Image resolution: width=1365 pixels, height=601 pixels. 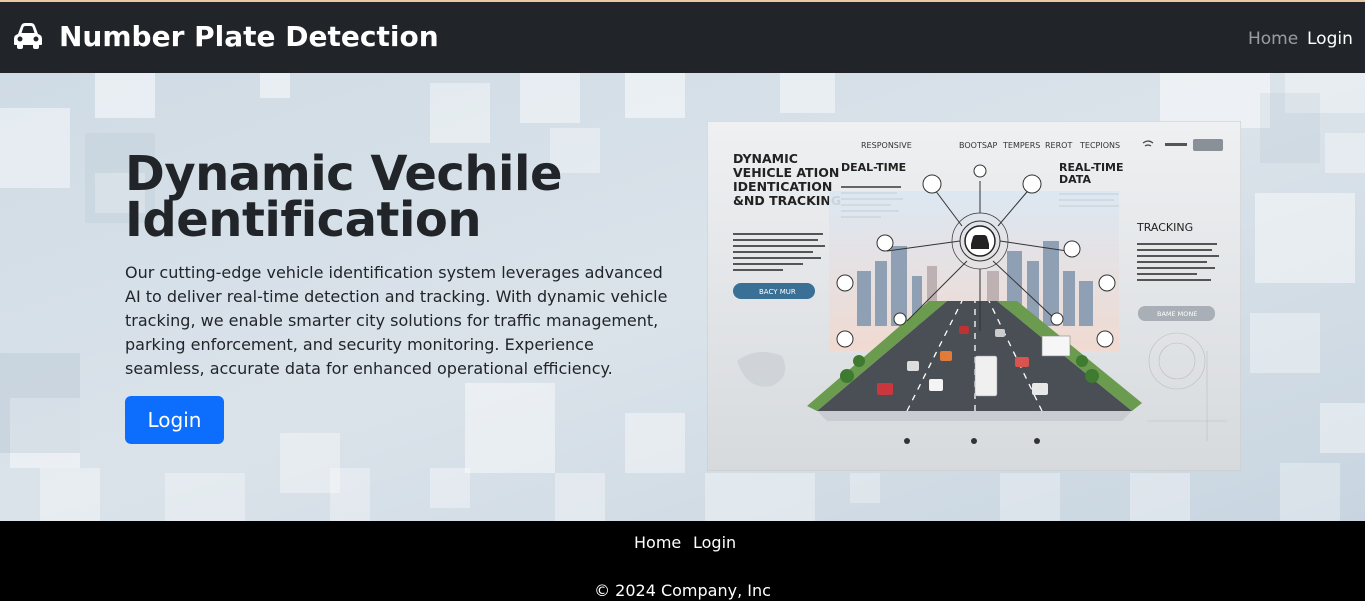 What do you see at coordinates (777, 292) in the screenshot?
I see `image-left-button-label: BACY MUR` at bounding box center [777, 292].